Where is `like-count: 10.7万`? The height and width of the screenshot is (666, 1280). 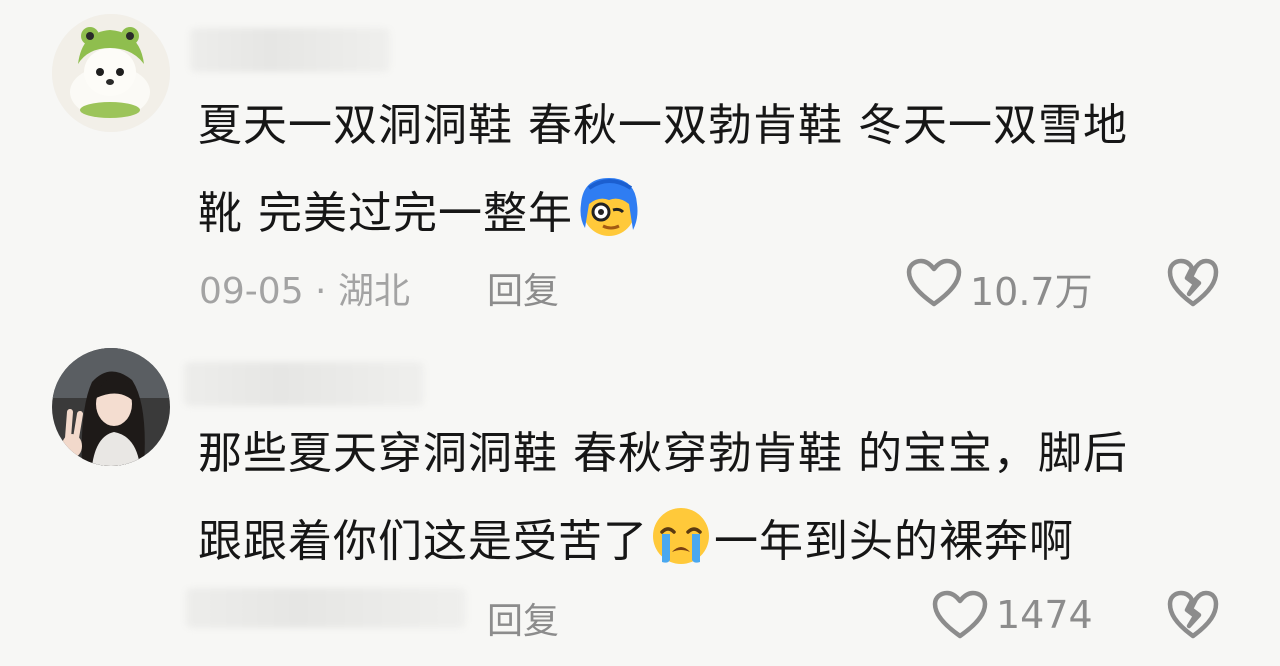
like-count: 10.7万 is located at coordinates (1031, 292).